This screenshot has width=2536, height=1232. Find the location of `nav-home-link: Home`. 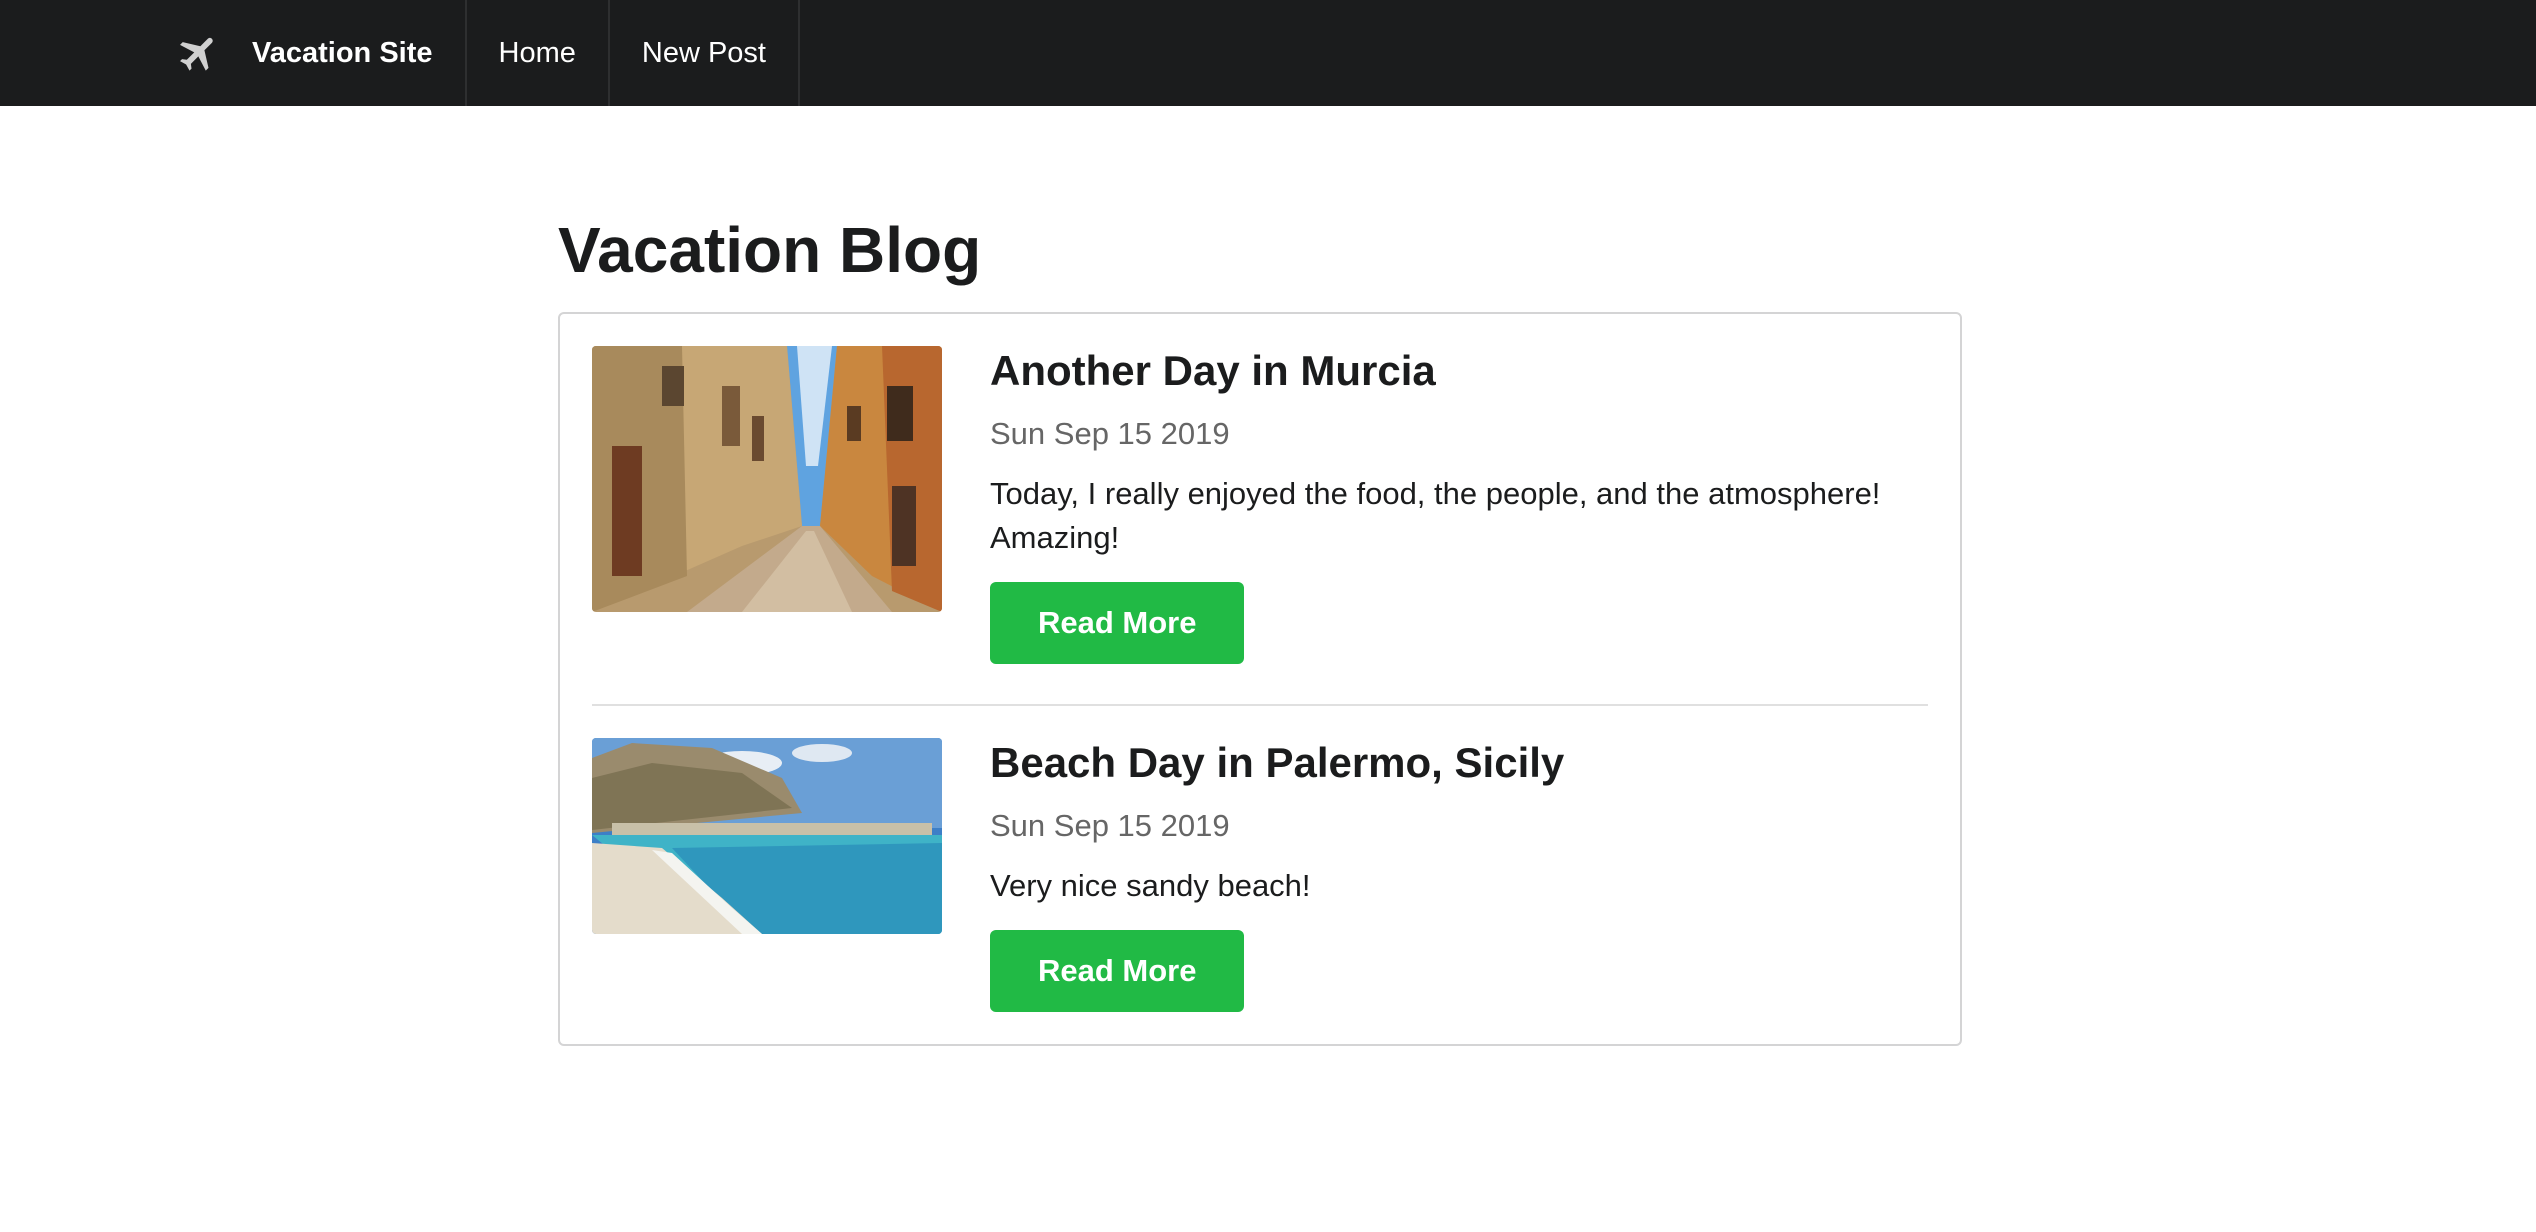

nav-home-link: Home is located at coordinates (538, 53).